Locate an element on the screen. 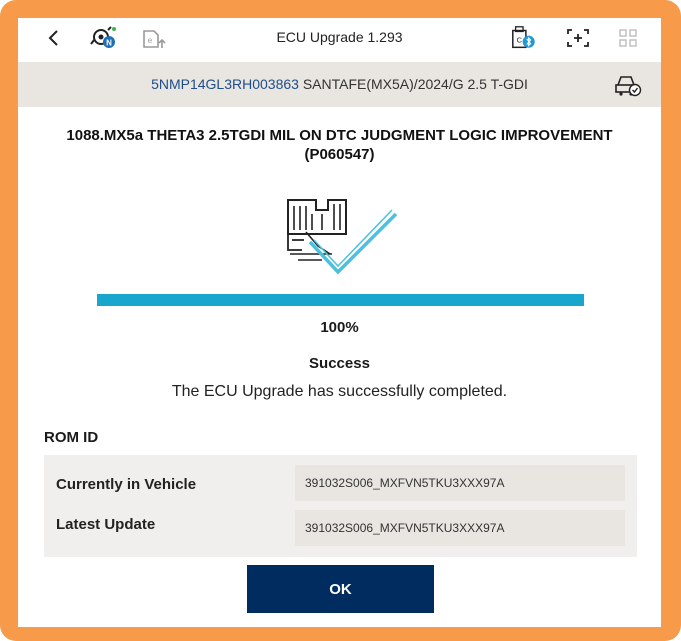  rom-value-current: 391032S006_MXFVN5TKU3XXX97A is located at coordinates (460, 483).